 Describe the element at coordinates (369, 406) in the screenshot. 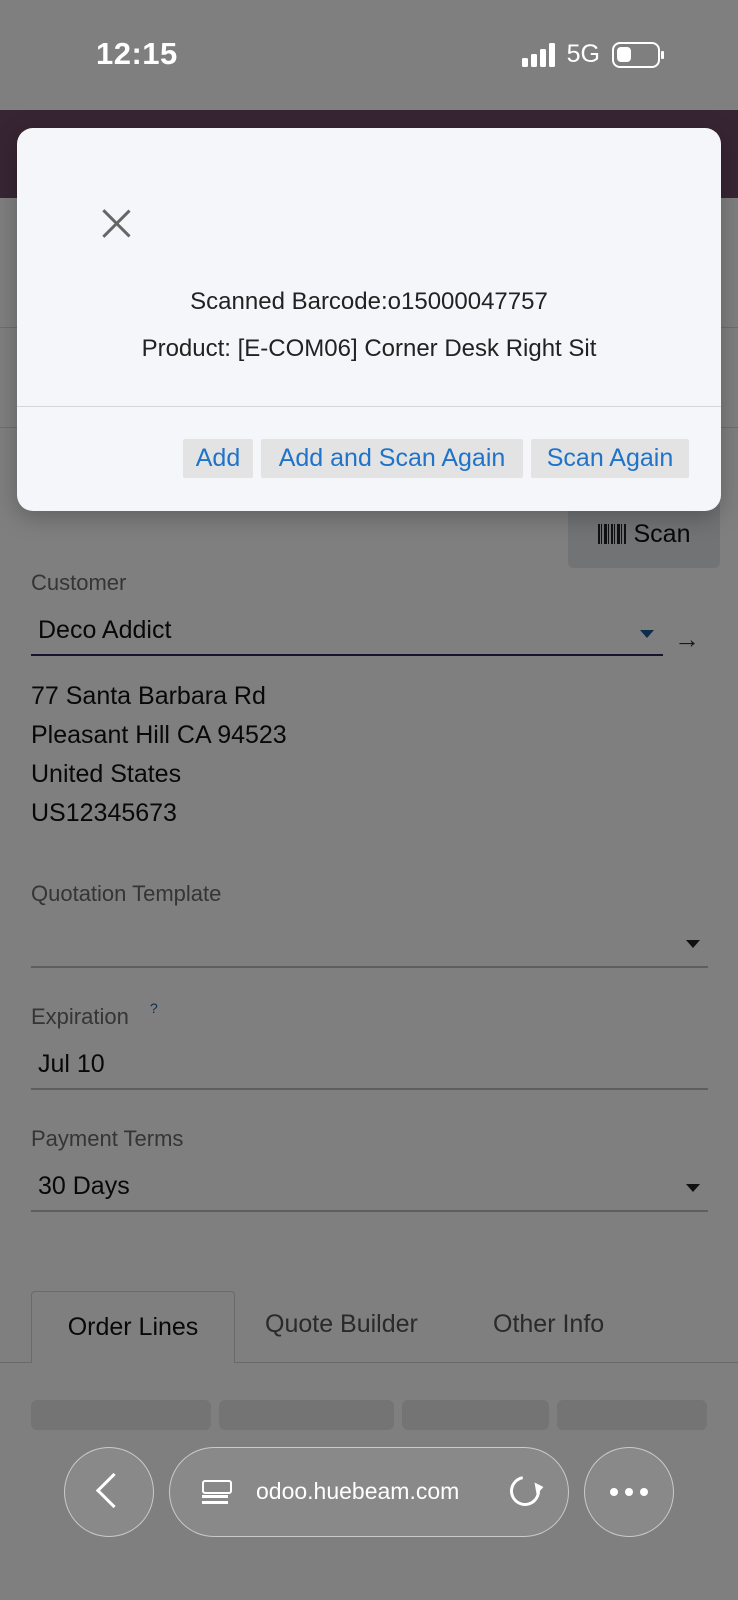

I see `dialog-divider` at that location.